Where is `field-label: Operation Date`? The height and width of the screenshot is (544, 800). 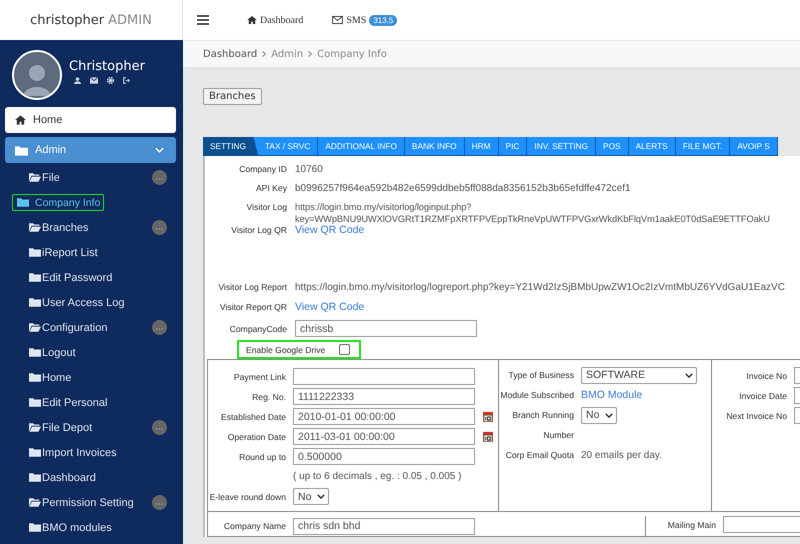
field-label: Operation Date is located at coordinates (256, 437).